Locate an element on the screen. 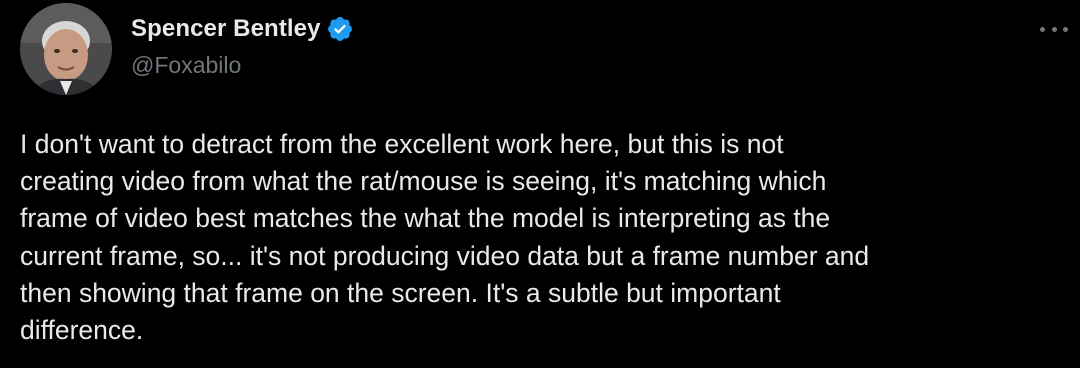 The image size is (1080, 368). avatar-photo is located at coordinates (66, 49).